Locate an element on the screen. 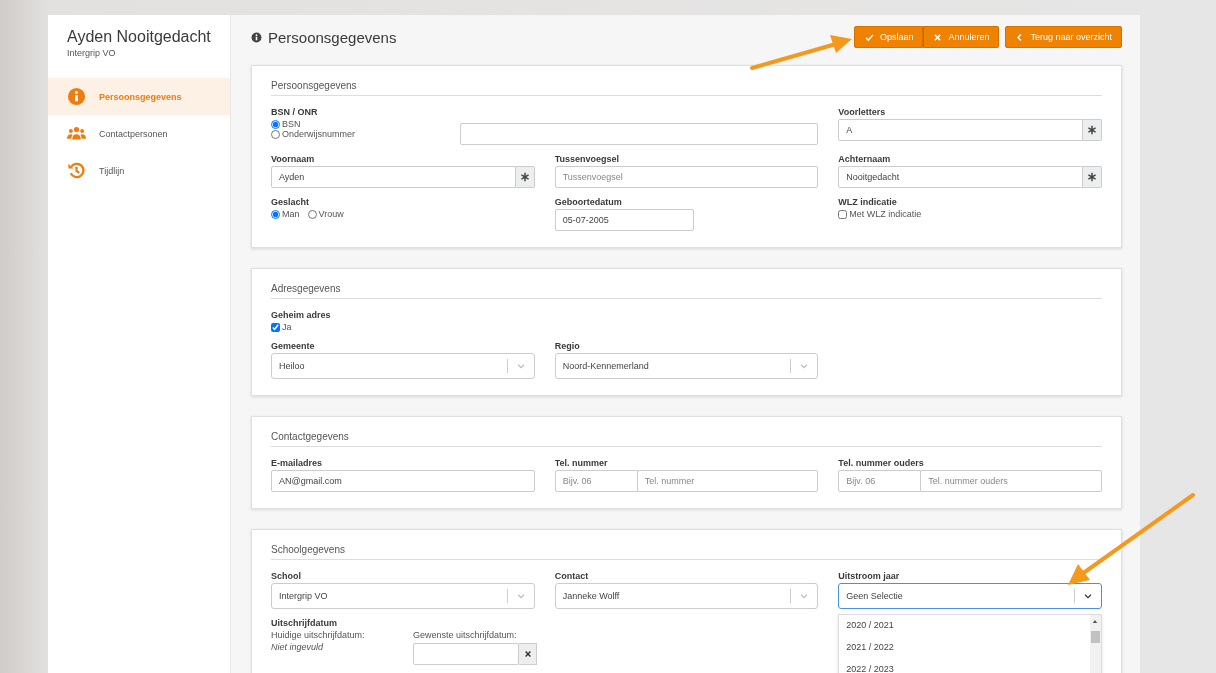 The image size is (1216, 673). field-label: Uitschrijfdatum is located at coordinates (304, 623).